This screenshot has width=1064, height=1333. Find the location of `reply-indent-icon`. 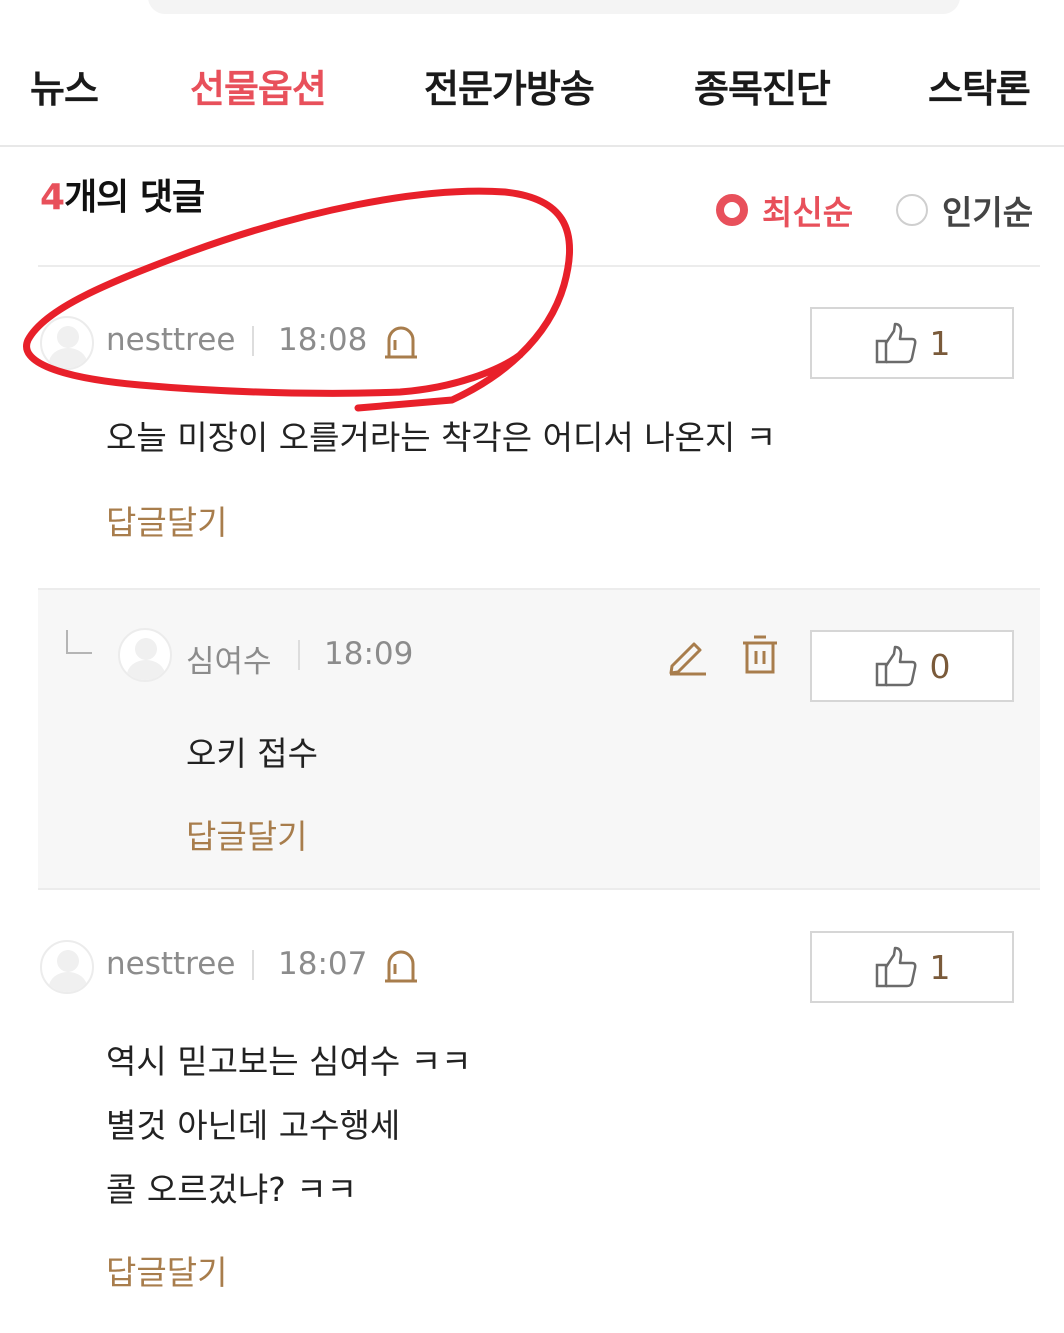

reply-indent-icon is located at coordinates (79, 642).